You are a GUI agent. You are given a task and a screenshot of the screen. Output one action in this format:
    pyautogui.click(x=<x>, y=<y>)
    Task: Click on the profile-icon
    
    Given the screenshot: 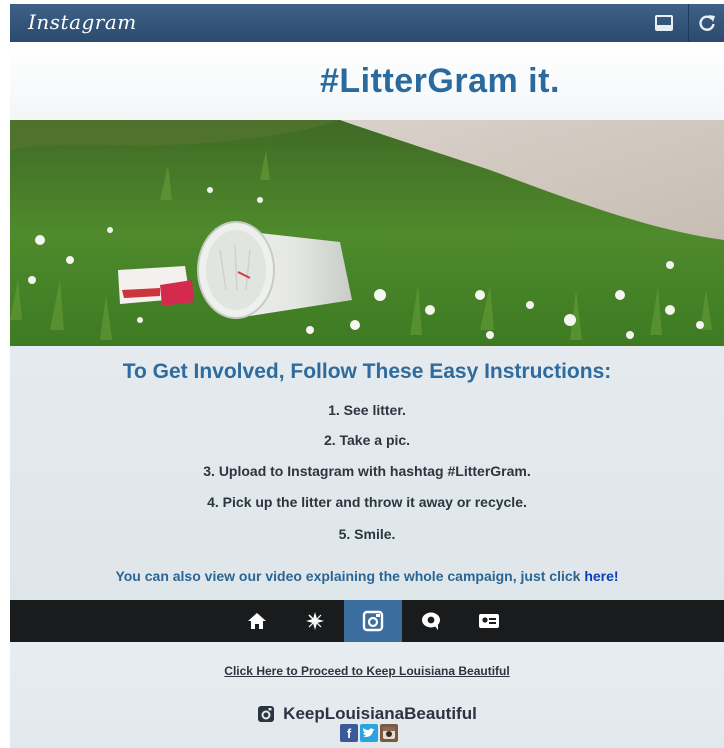 What is the action you would take?
    pyautogui.click(x=489, y=621)
    